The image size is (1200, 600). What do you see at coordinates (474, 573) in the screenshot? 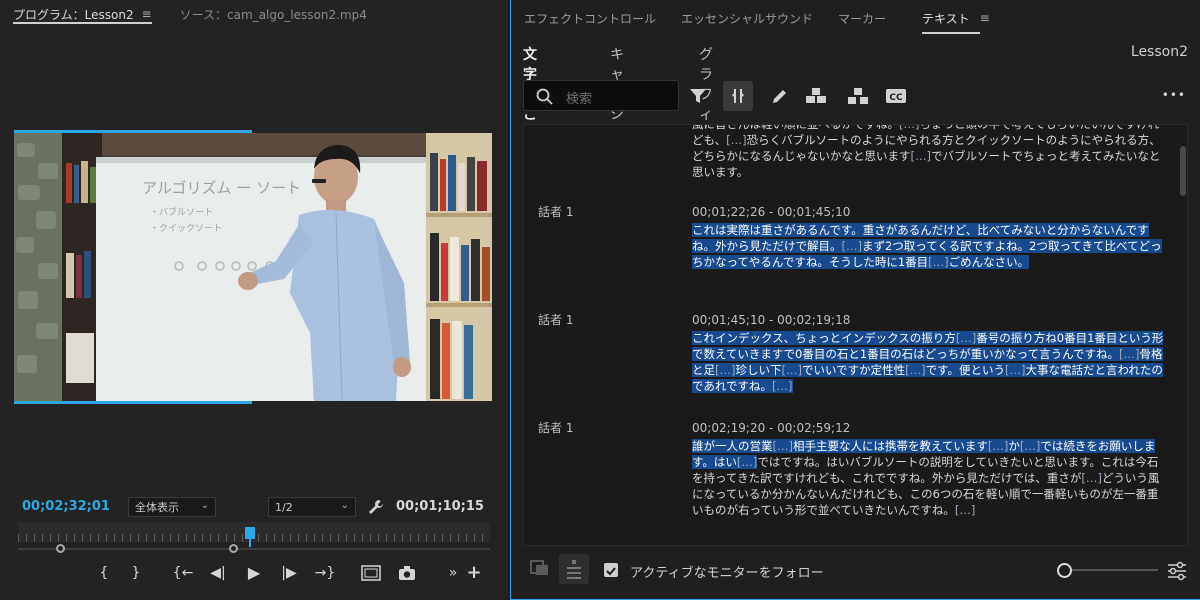
I see `button-editor-add-button: +` at bounding box center [474, 573].